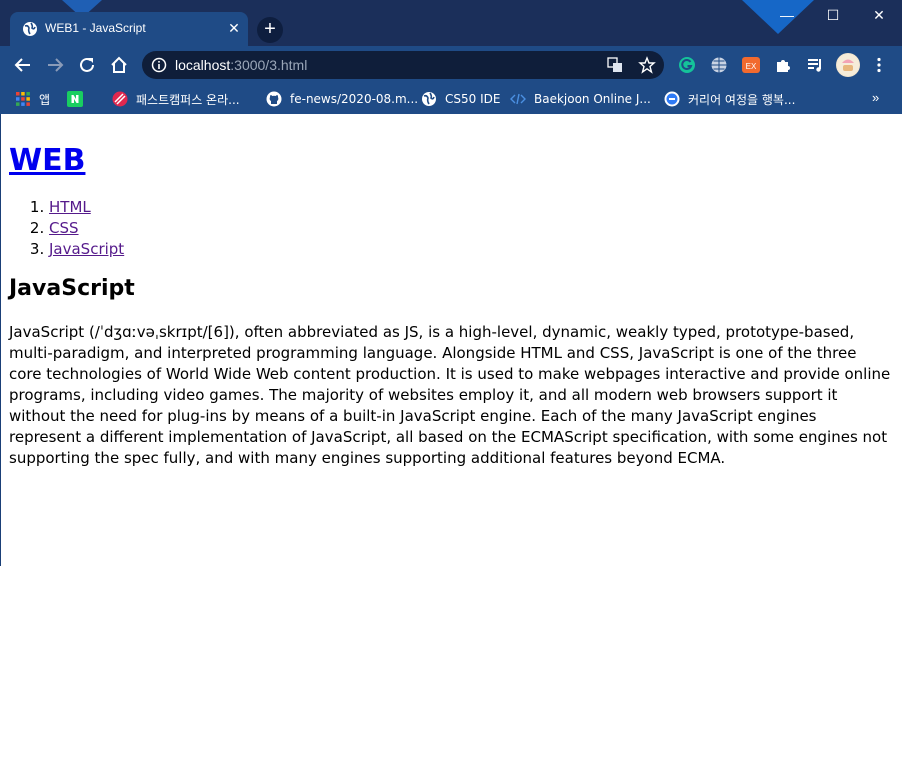  Describe the element at coordinates (787, 15) in the screenshot. I see `minimize-button: —` at that location.